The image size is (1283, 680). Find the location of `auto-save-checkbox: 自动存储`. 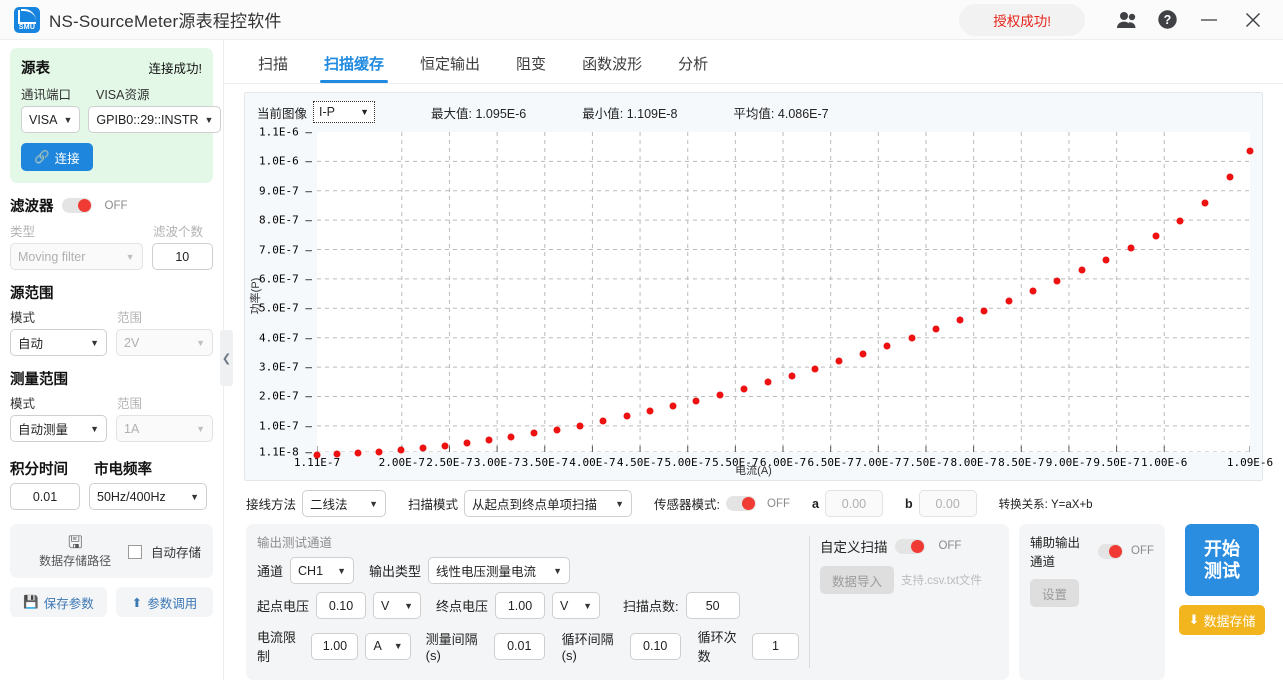

auto-save-checkbox: 自动存储 is located at coordinates (164, 551).